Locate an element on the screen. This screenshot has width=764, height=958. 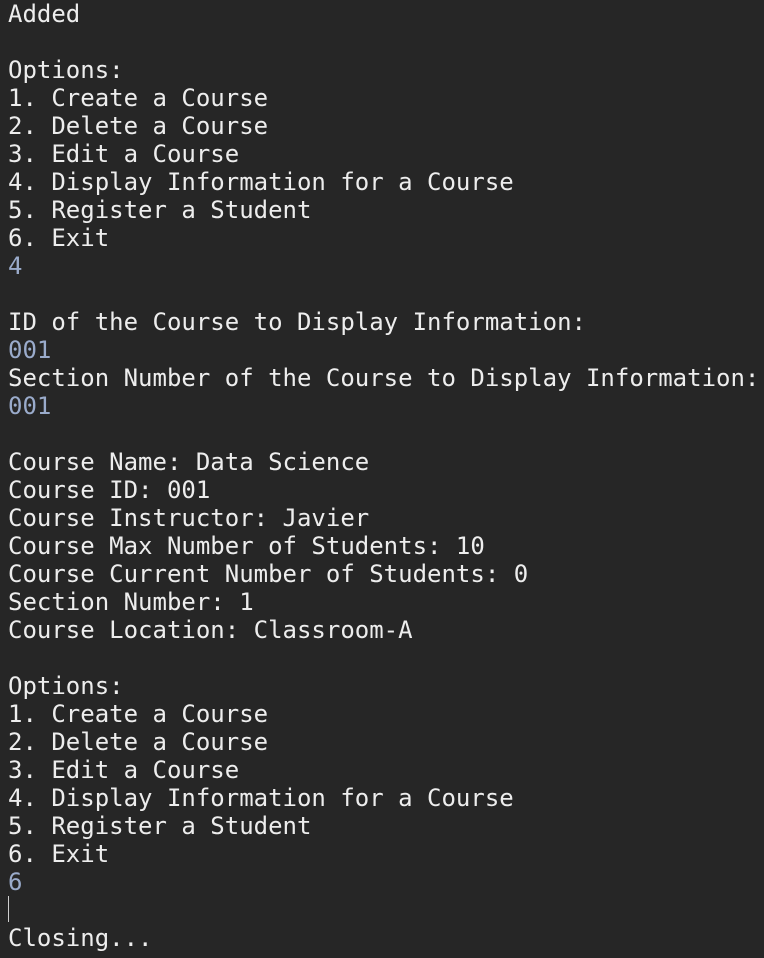
terminal-input-line: 4 is located at coordinates (15, 266).